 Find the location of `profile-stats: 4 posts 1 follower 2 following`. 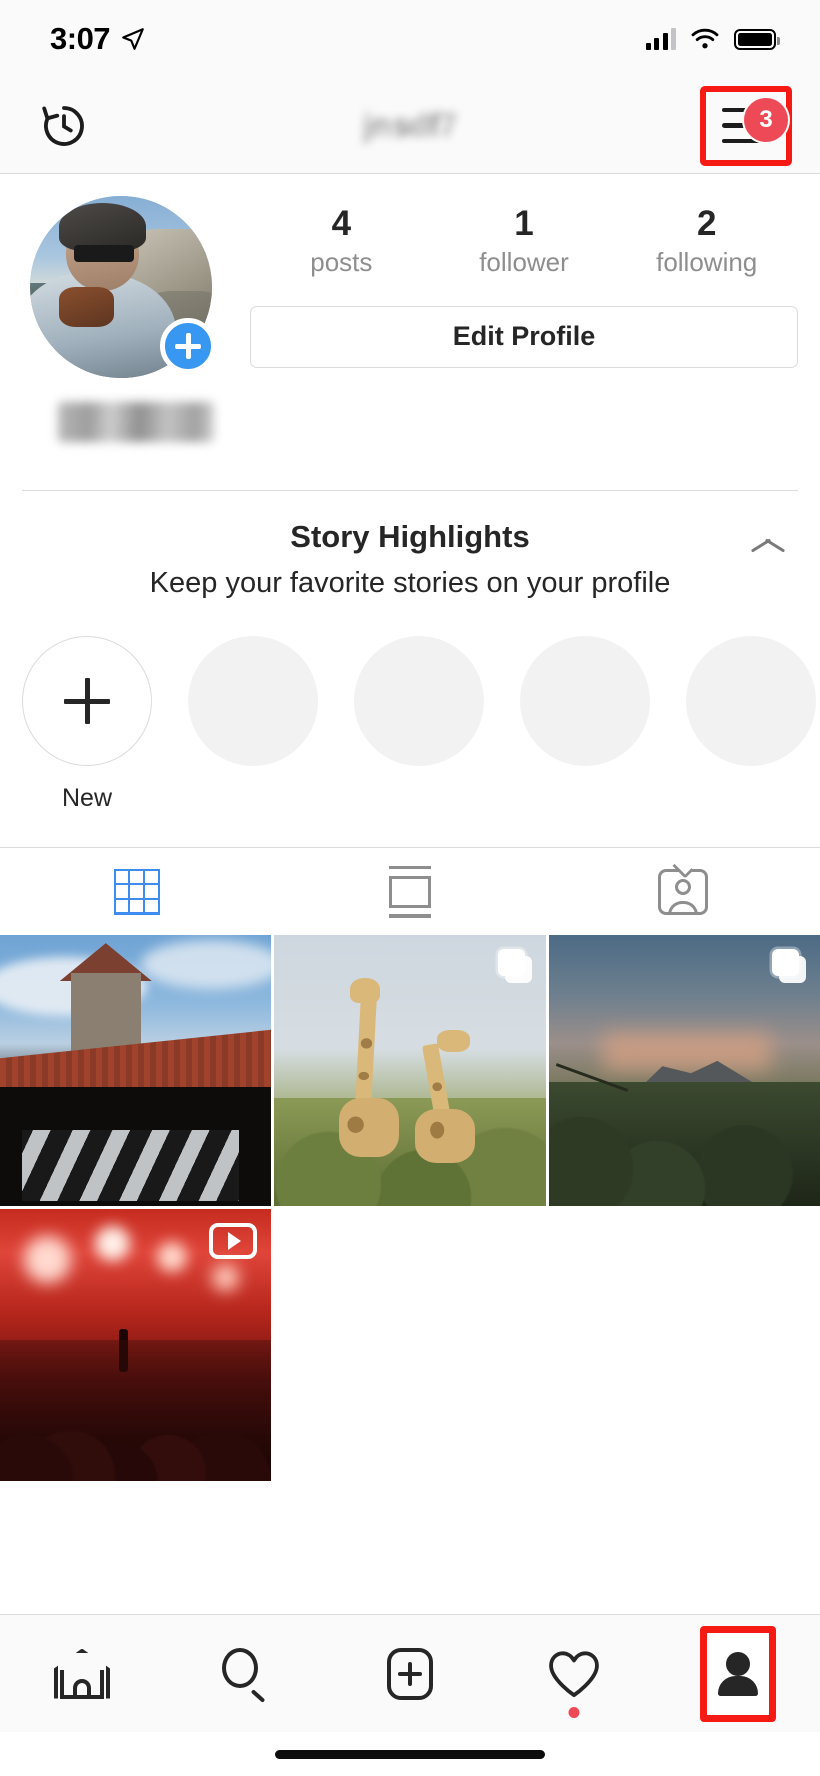

profile-stats: 4 posts 1 follower 2 following is located at coordinates (524, 242).